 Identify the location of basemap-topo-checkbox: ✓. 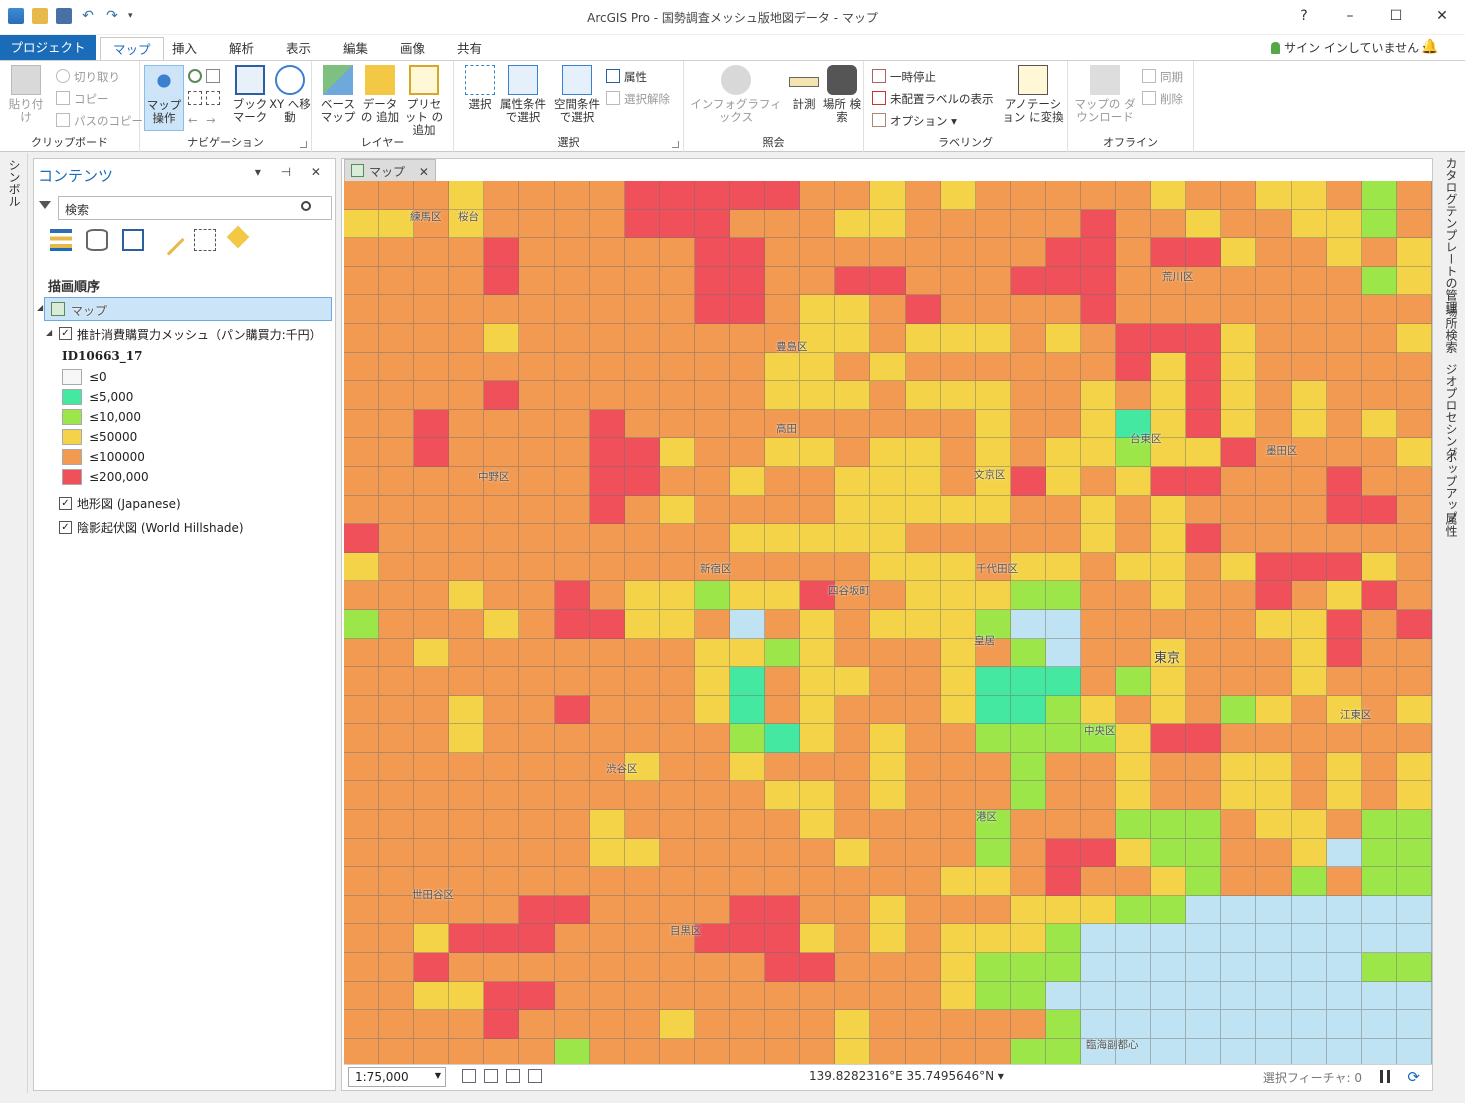
(65, 503).